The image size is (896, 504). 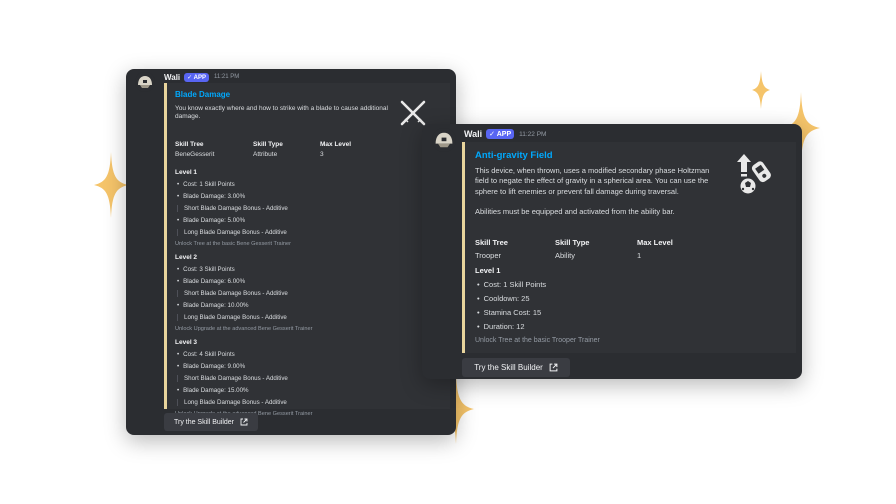 What do you see at coordinates (335, 149) in the screenshot?
I see `field-max-level: Max Level 3` at bounding box center [335, 149].